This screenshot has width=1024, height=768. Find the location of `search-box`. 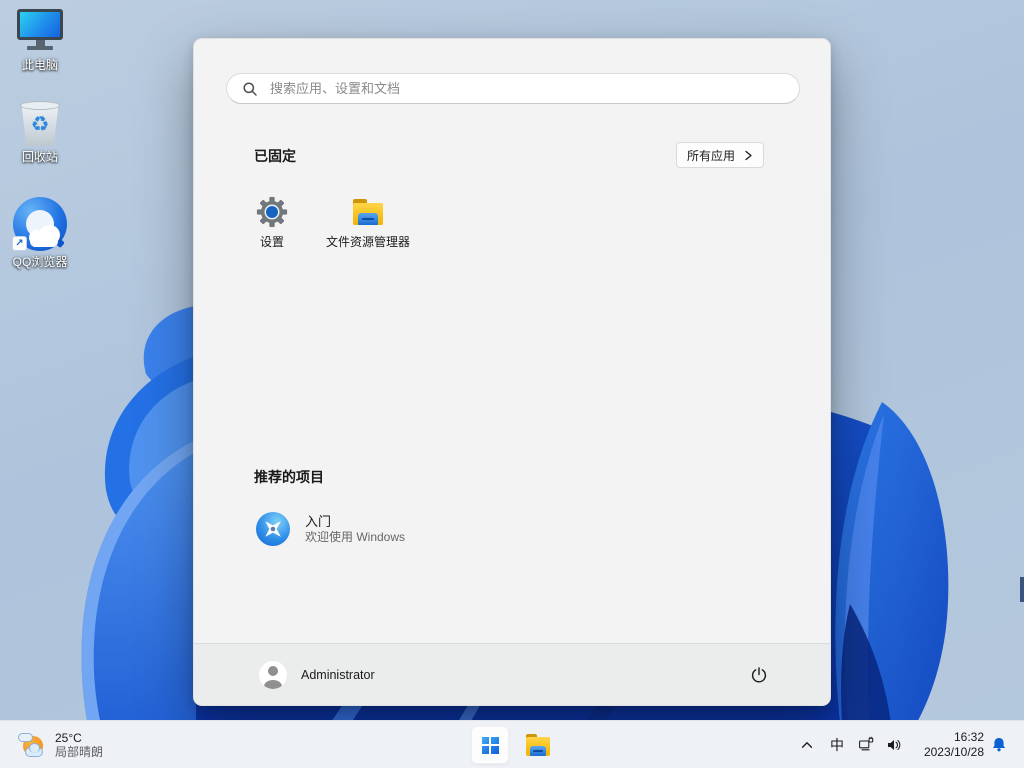

search-box is located at coordinates (513, 88).